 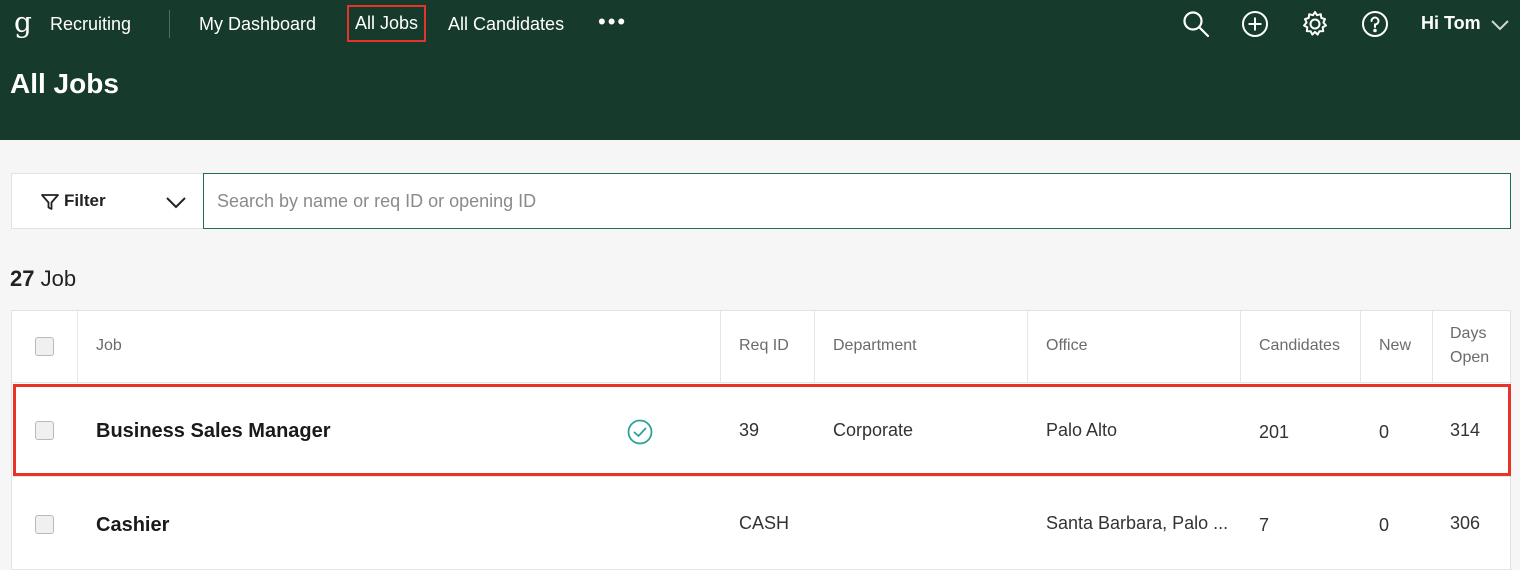 I want to click on cell-candidates: 7, so click(x=1264, y=525).